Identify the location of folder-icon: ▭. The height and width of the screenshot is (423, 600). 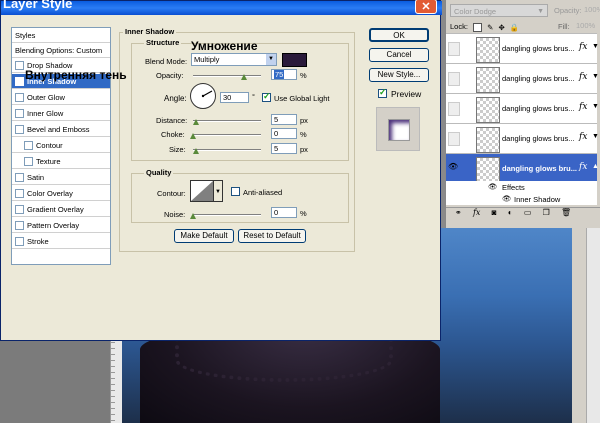
(528, 212).